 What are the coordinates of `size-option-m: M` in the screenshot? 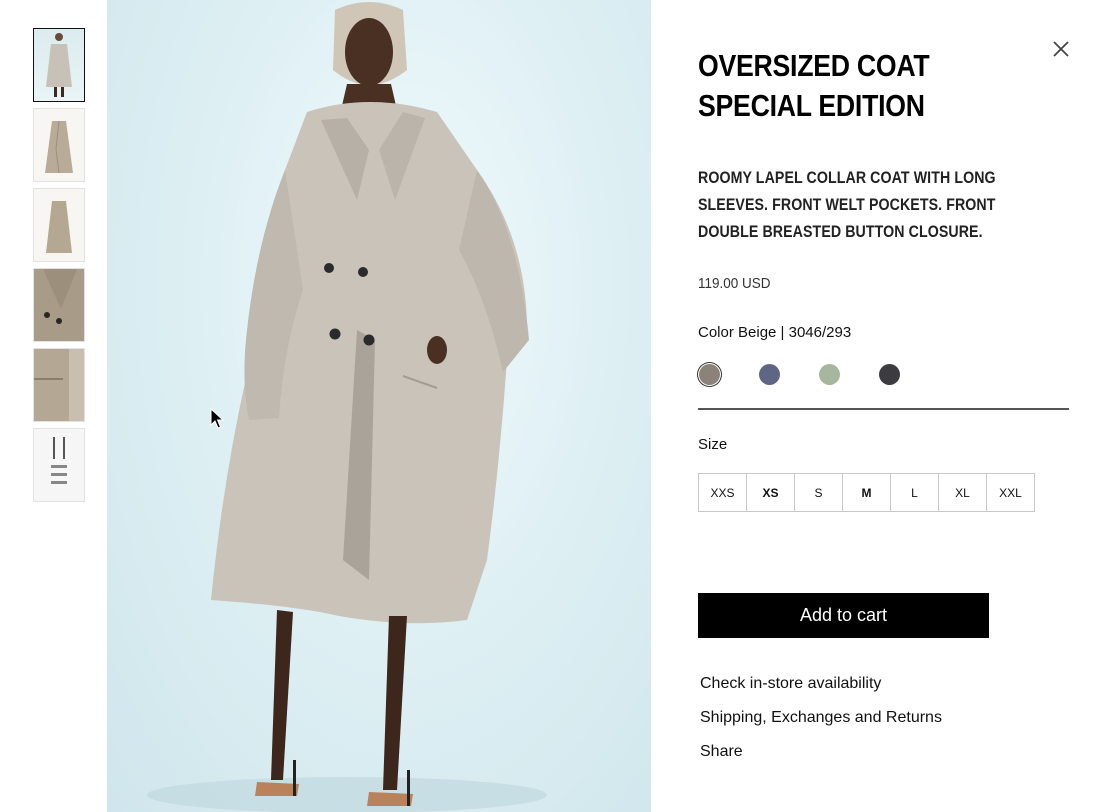 It's located at (866, 492).